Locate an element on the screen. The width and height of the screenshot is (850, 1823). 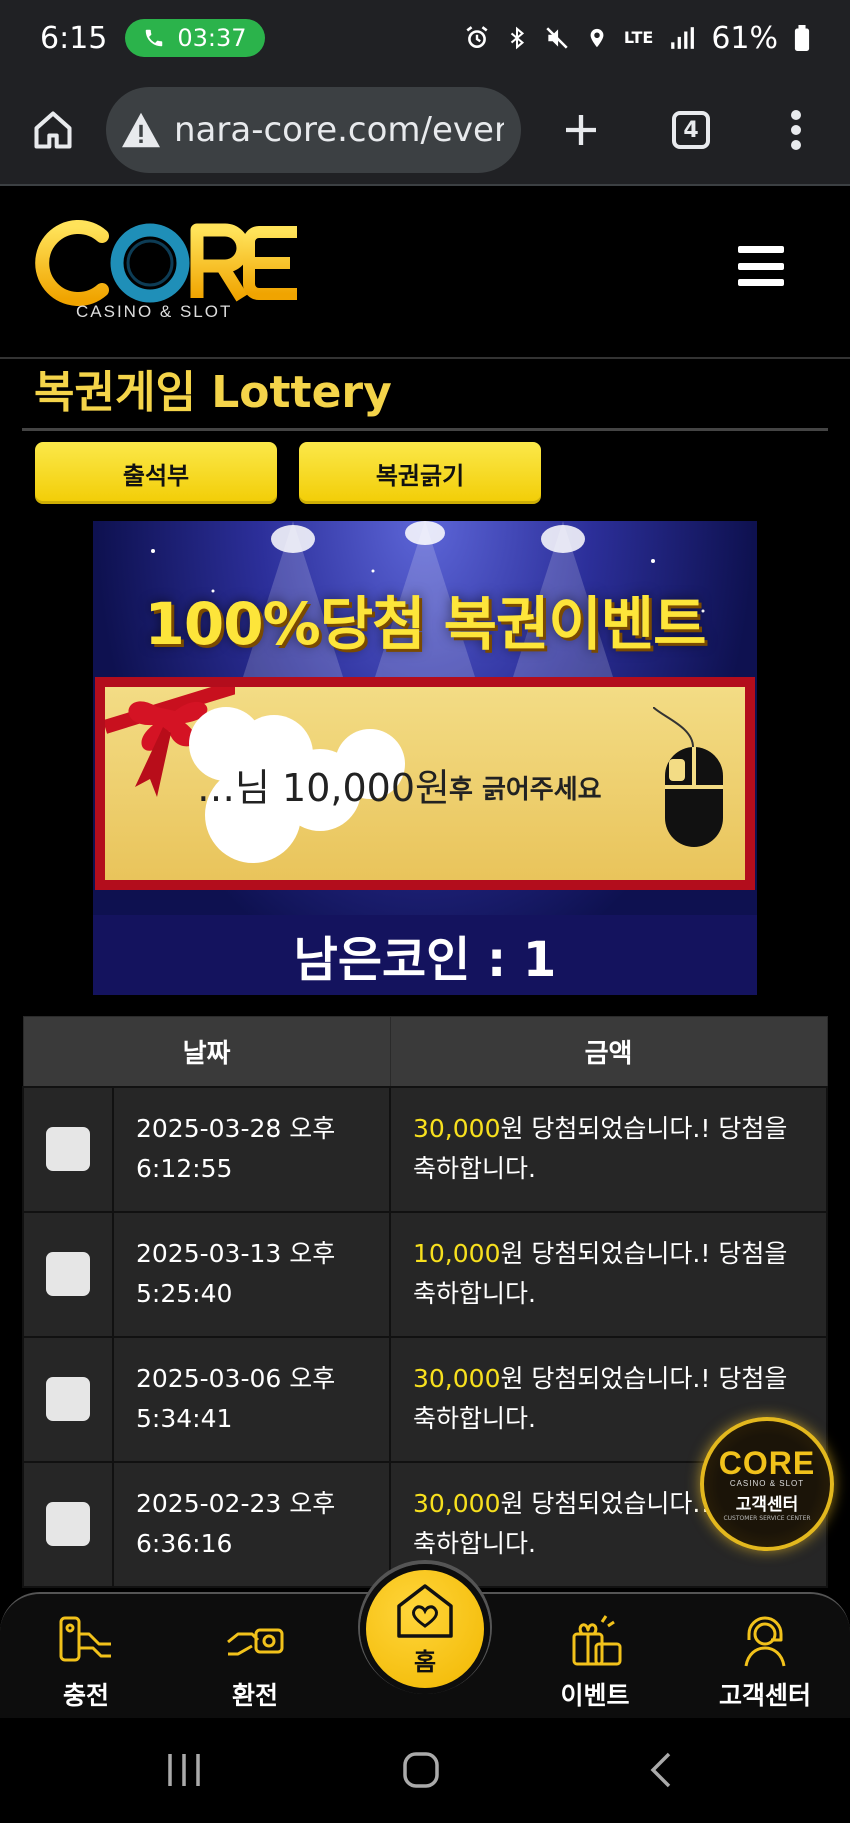
home-icon is located at coordinates (53, 130).